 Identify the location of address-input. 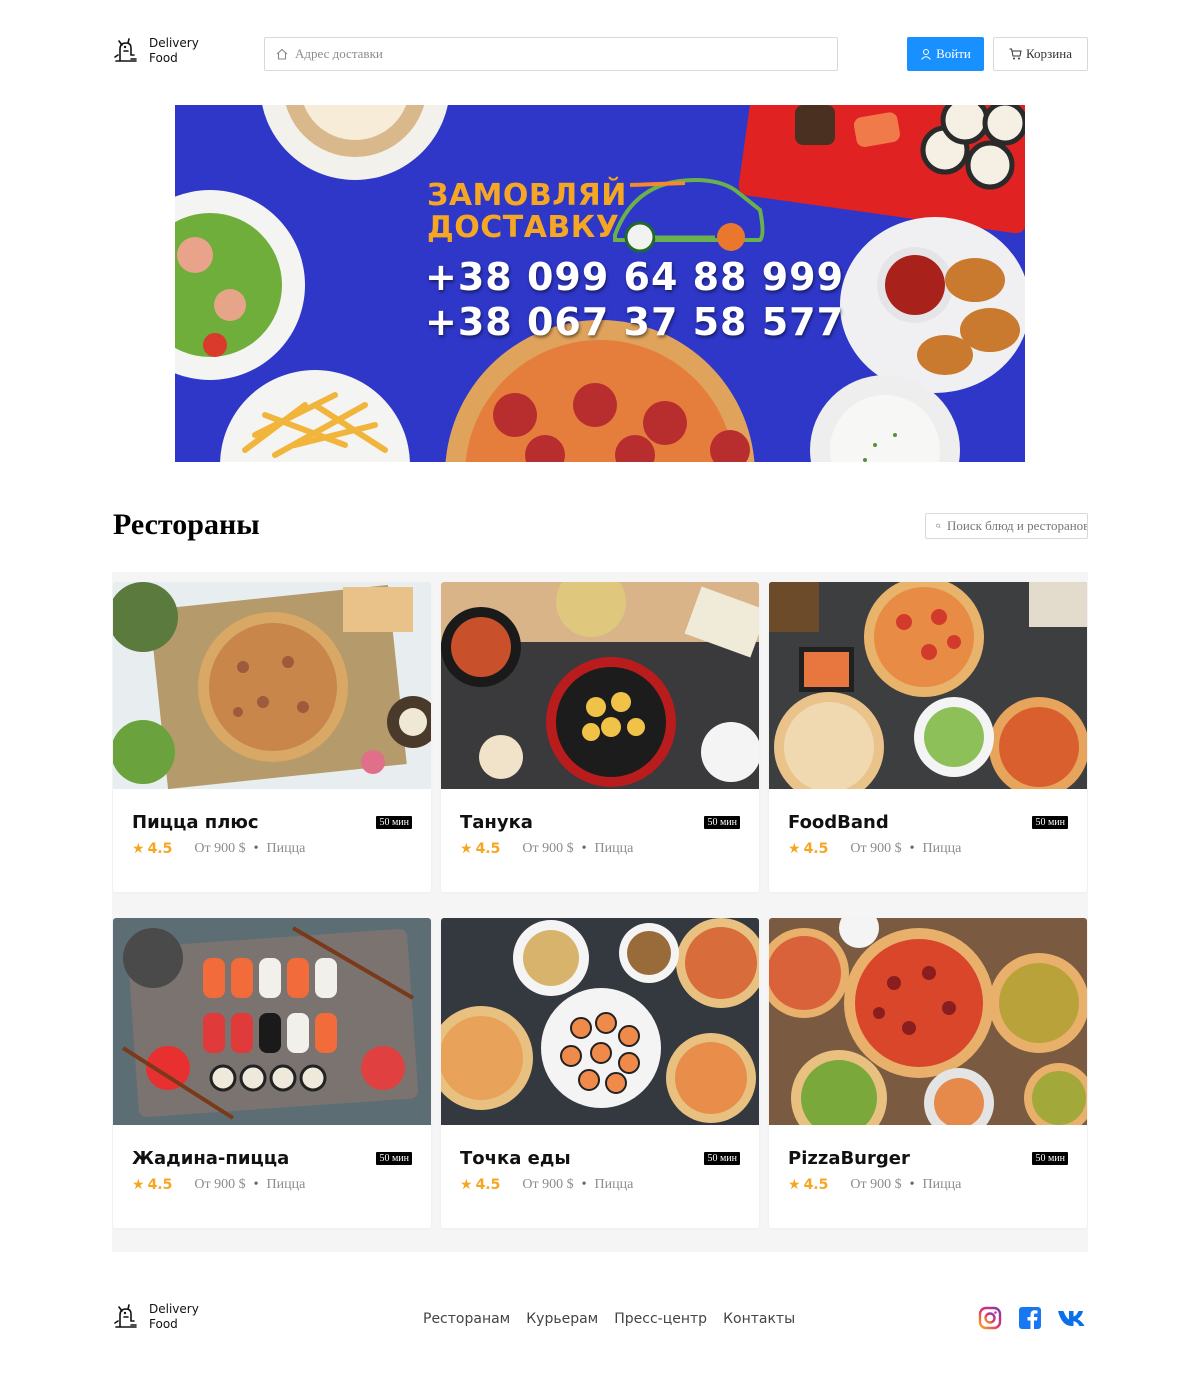
(555, 54).